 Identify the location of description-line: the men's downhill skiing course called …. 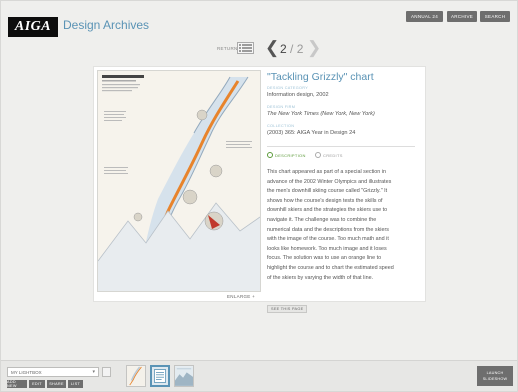
(327, 191).